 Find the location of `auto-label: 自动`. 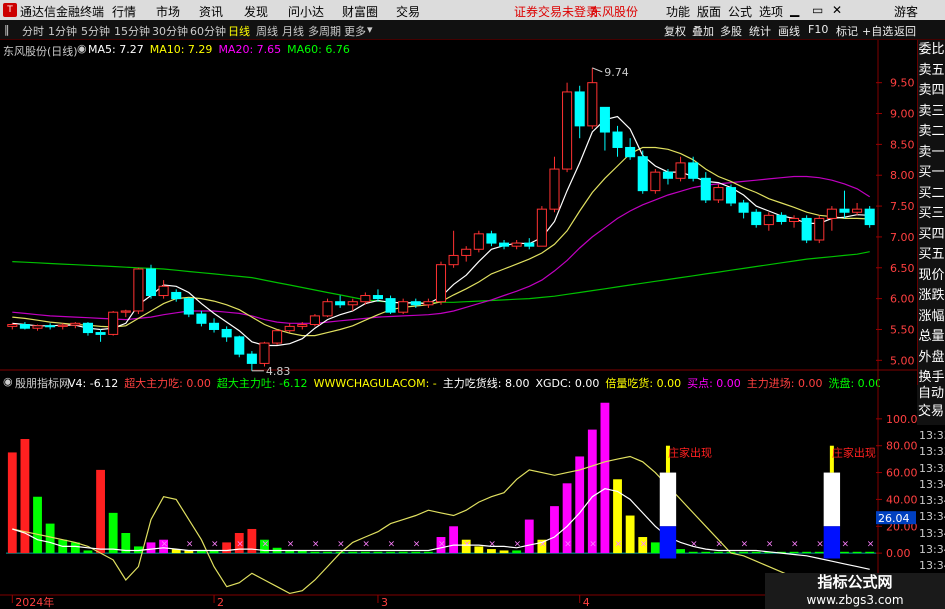

auto-label: 自动 is located at coordinates (931, 394).